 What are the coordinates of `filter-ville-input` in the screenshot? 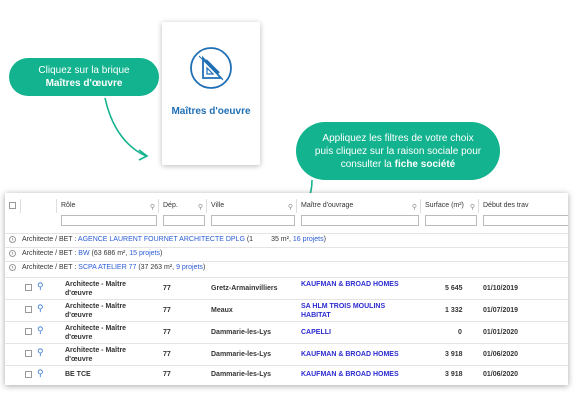 It's located at (253, 220).